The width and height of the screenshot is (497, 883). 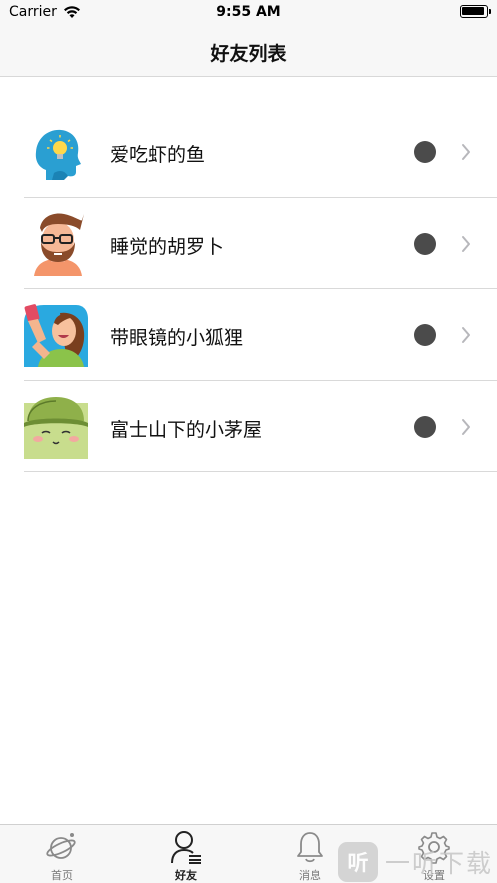 I want to click on friend-row: 带眼镜的小狐狸, so click(x=260, y=335).